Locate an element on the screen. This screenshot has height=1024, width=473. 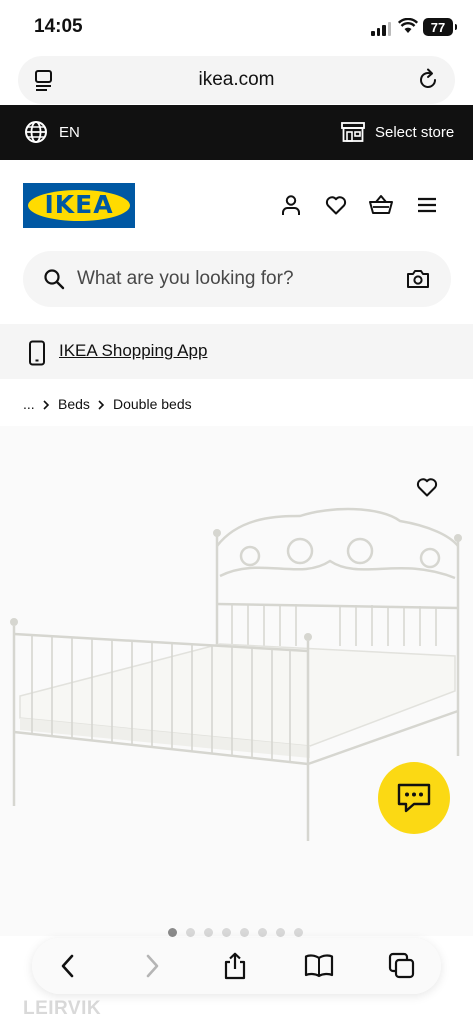
store-icon is located at coordinates (353, 132).